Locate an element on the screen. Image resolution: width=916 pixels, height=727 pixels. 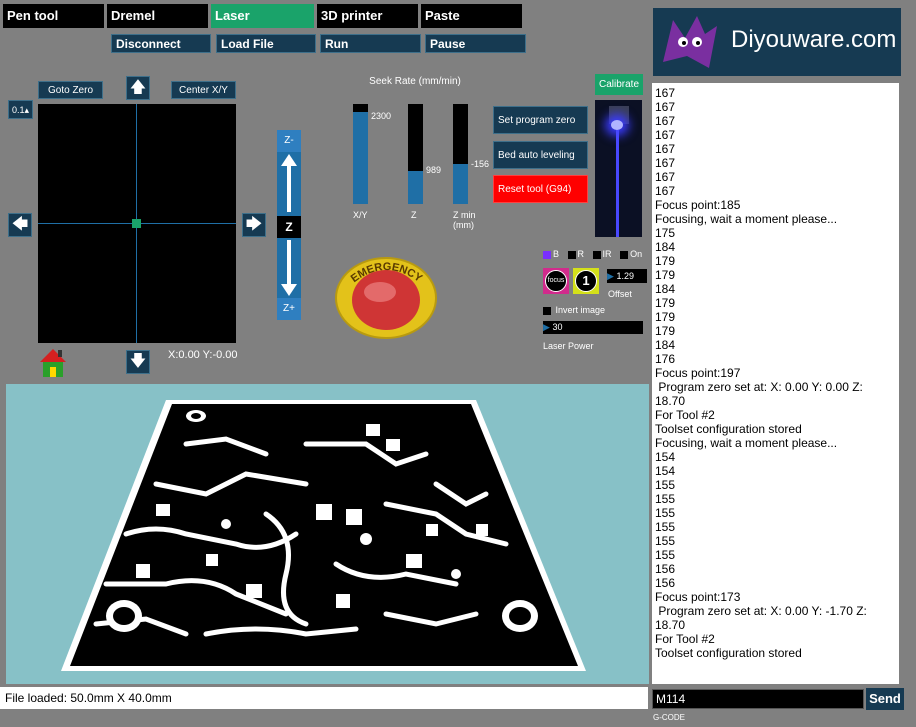
jog-up-button: 🡅 is located at coordinates (138, 88).